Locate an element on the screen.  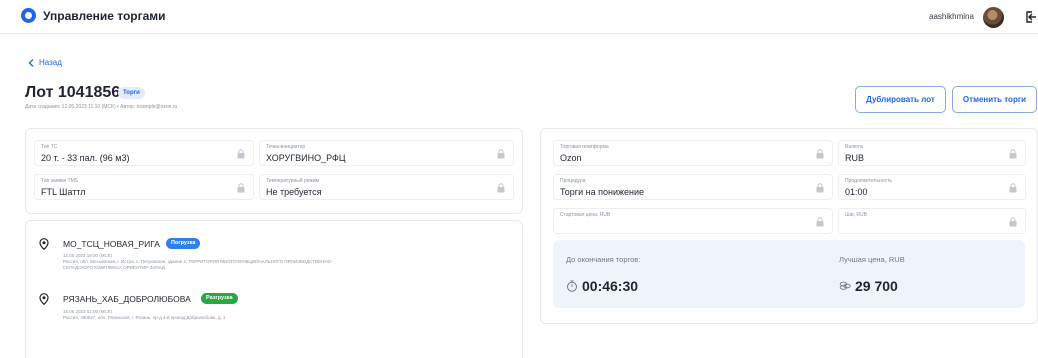
duplicate-lot-button: Дублировать лот is located at coordinates (900, 99).